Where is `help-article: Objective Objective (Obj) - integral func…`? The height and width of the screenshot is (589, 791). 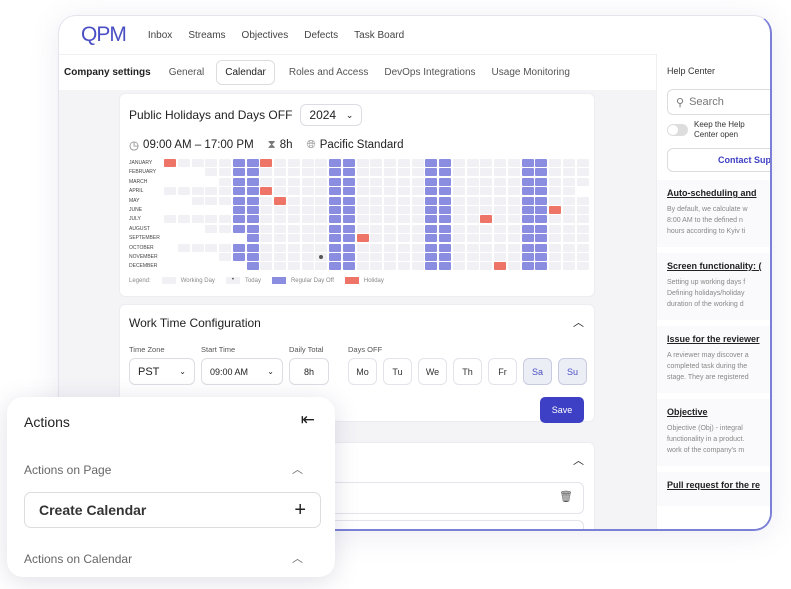 help-article: Objective Objective (Obj) - integral func… is located at coordinates (713, 432).